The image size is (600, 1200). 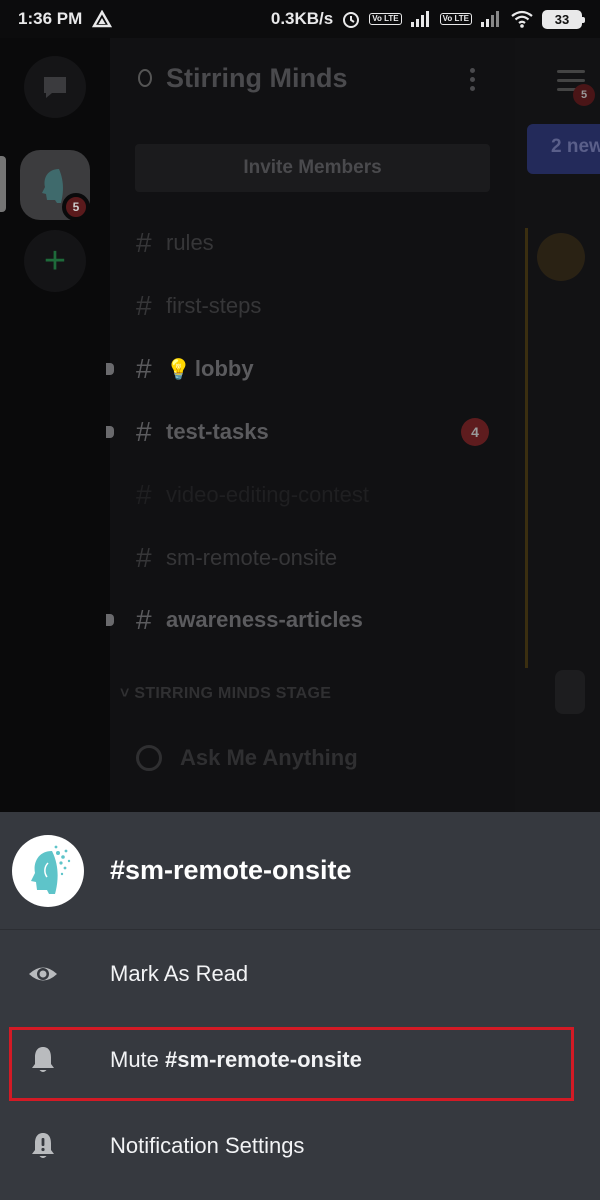 I want to click on new-messages-pill: 2 new, so click(x=563, y=149).